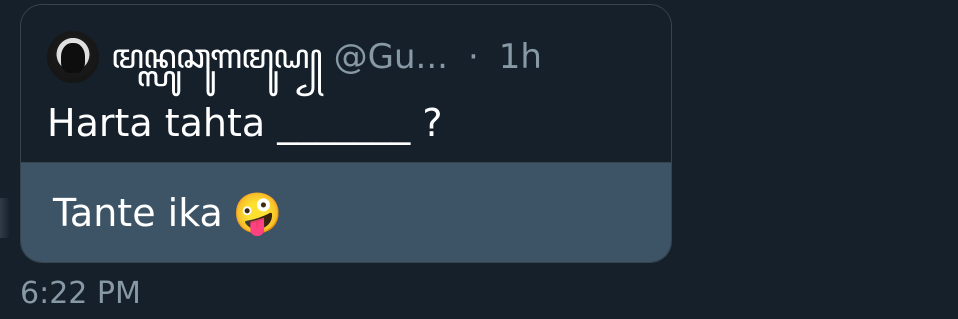 The image size is (958, 319). What do you see at coordinates (5, 218) in the screenshot?
I see `partner-avatar-fragment` at bounding box center [5, 218].